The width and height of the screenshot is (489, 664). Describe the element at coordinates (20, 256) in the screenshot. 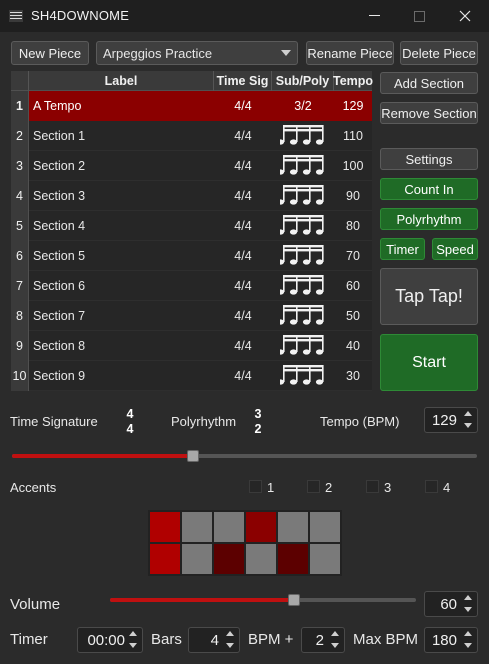

I see `row-index: 6` at that location.